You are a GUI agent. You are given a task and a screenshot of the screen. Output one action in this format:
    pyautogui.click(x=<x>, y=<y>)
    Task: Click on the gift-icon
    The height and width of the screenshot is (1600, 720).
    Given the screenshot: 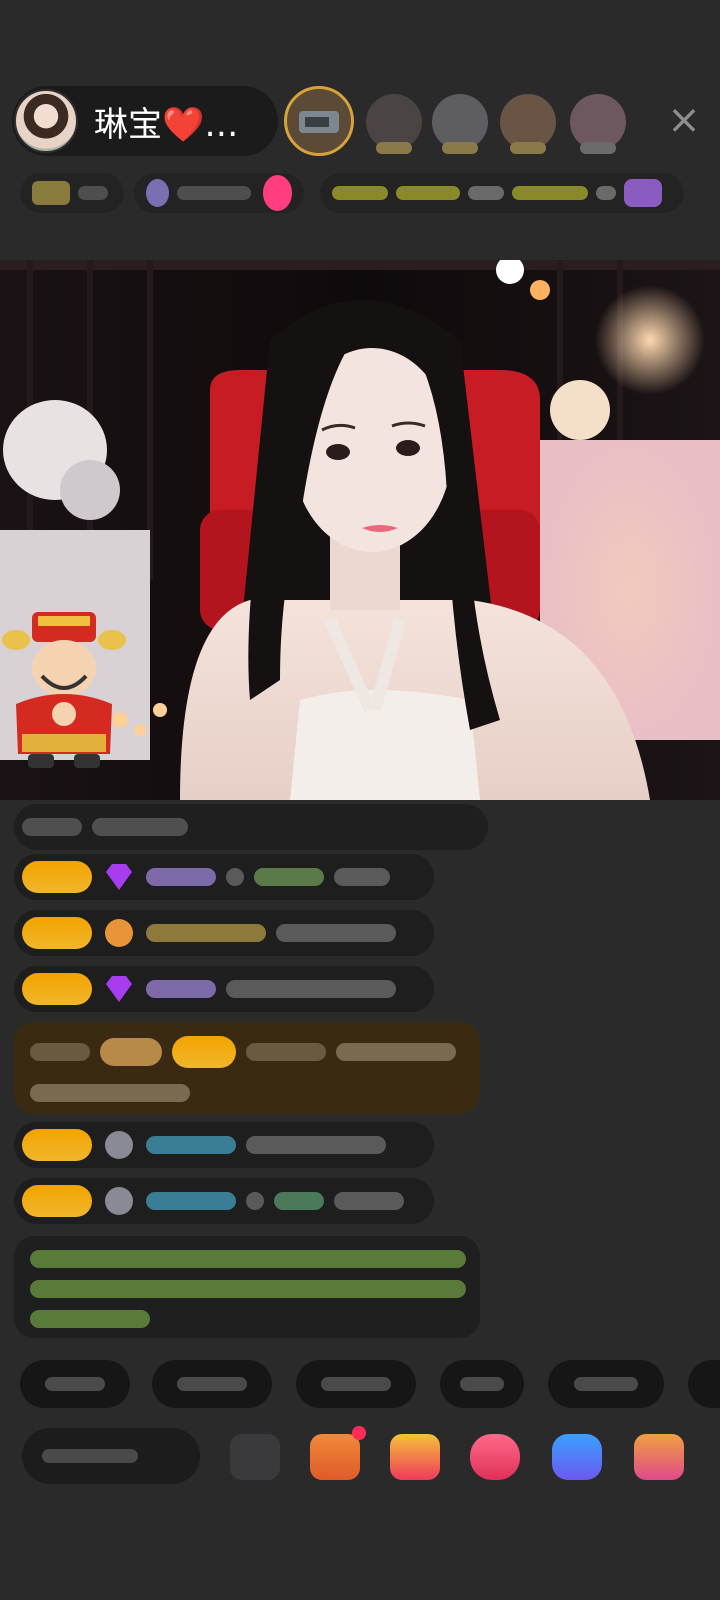 What is the action you would take?
    pyautogui.click(x=659, y=1457)
    